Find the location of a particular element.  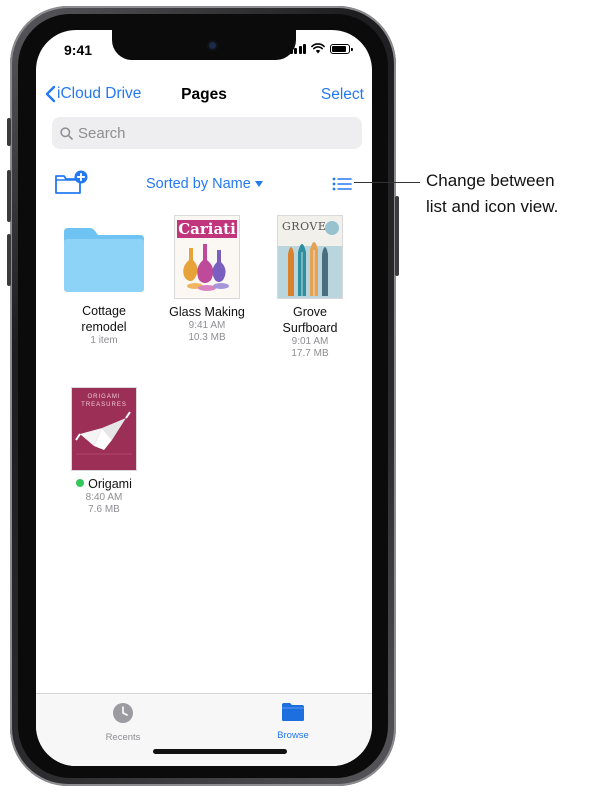

document-thumbnail: Cariati is located at coordinates (207, 257).